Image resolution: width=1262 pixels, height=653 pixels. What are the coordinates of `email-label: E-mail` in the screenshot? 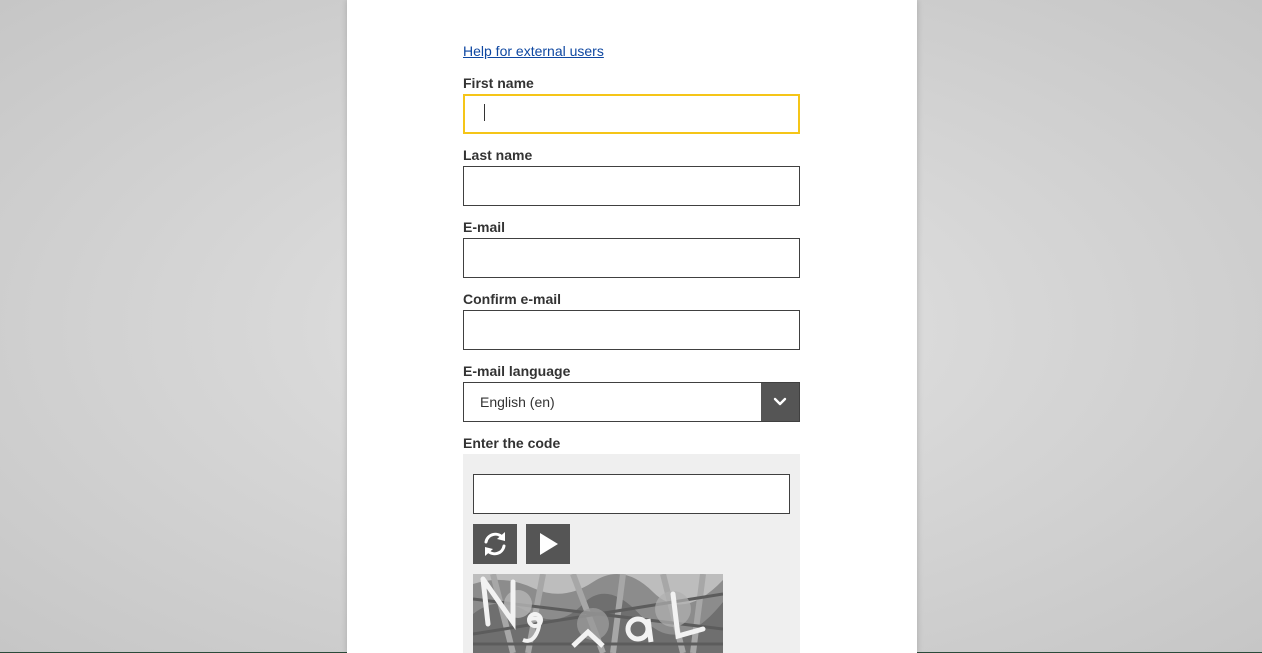 It's located at (484, 227).